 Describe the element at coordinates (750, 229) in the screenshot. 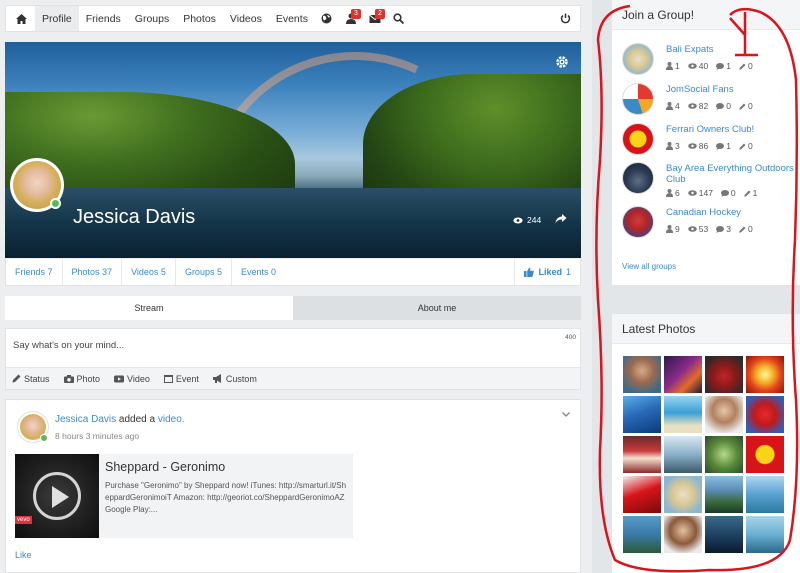

I see `group-edits-count: 0` at that location.